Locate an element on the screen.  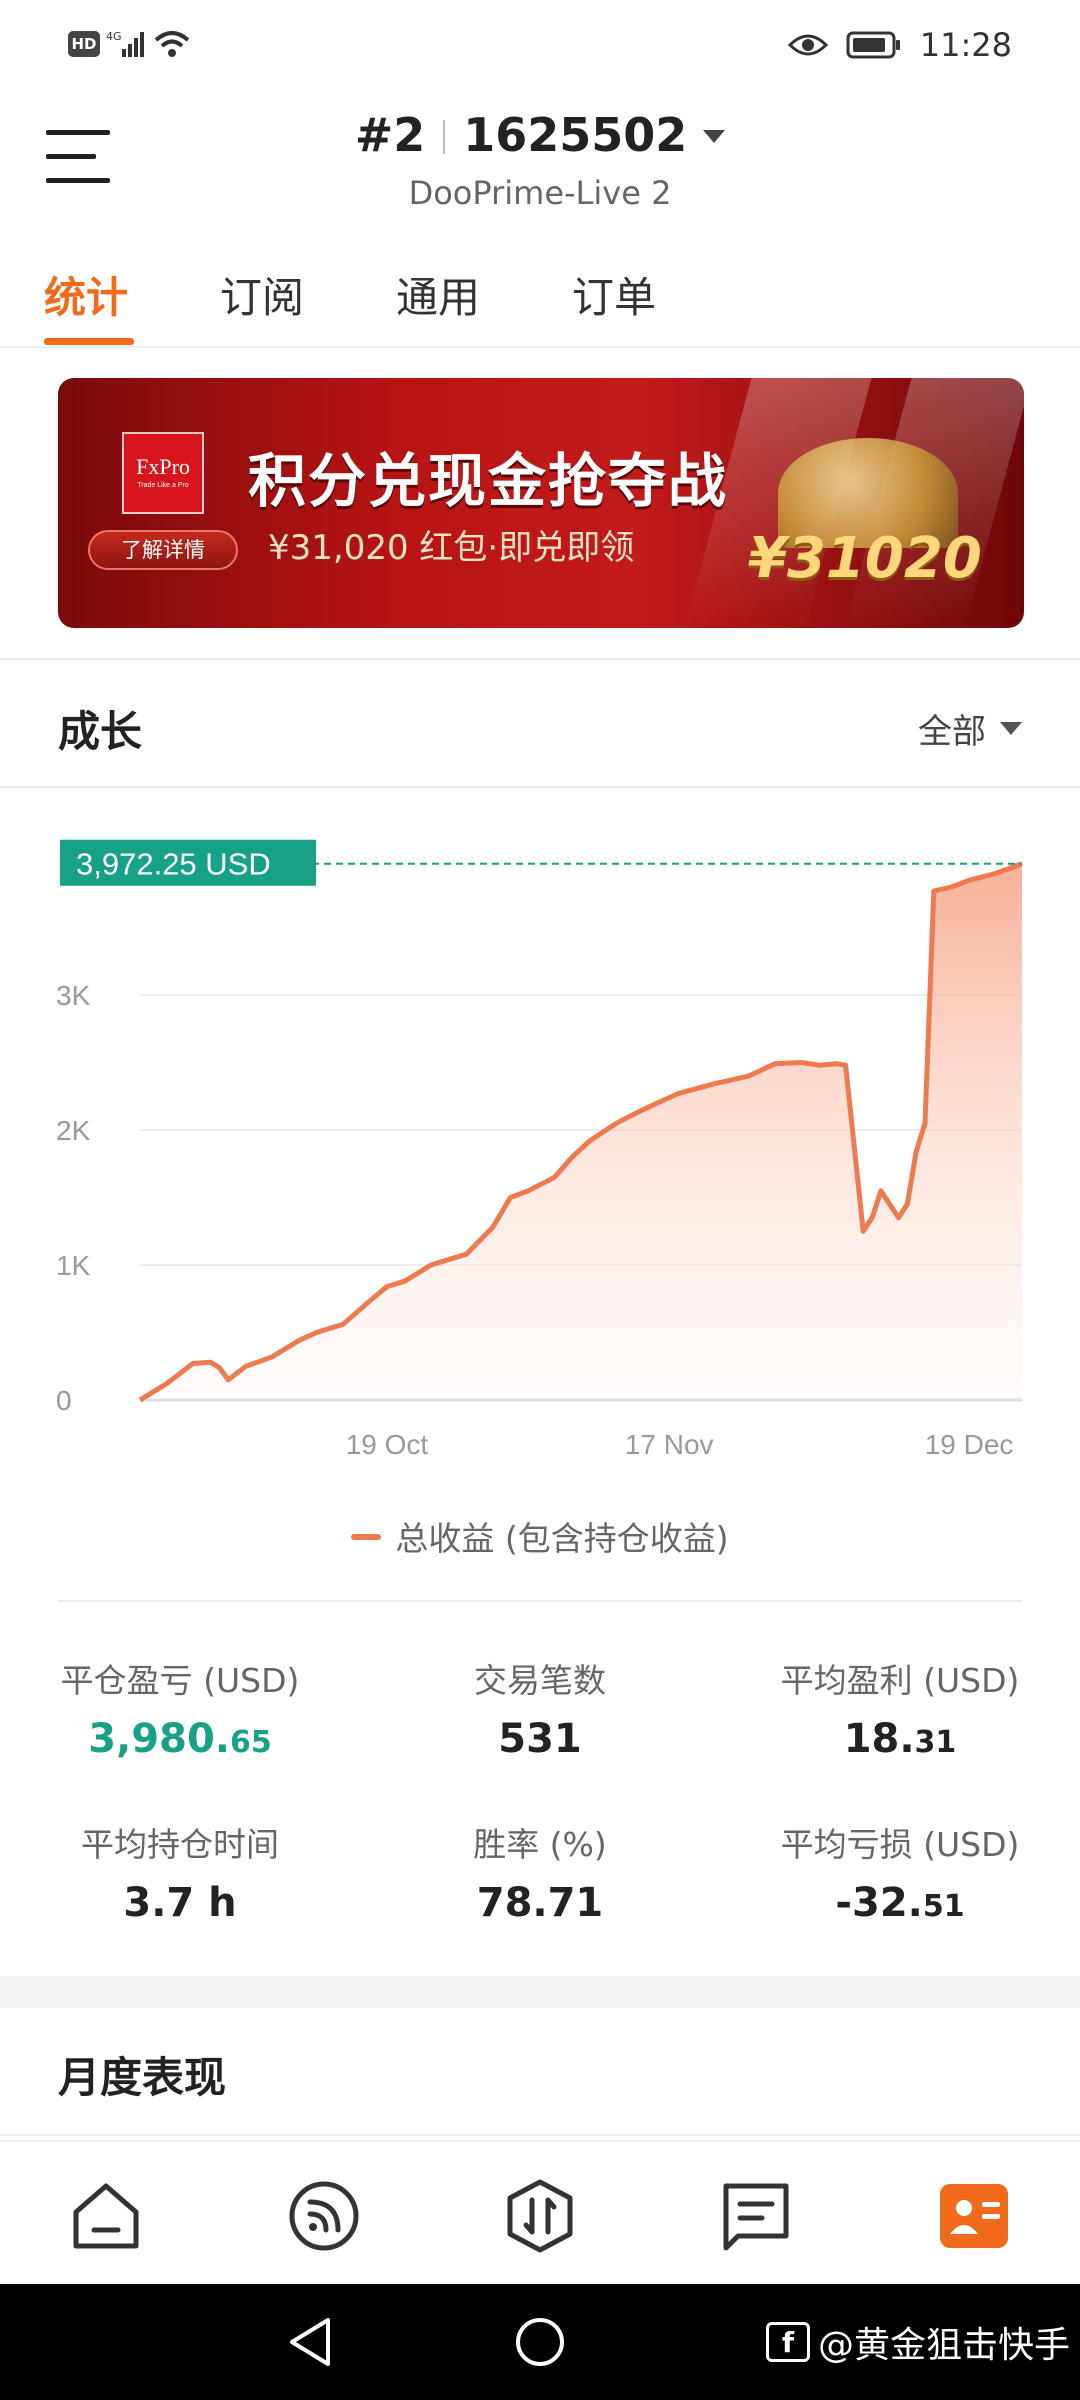
back-icon is located at coordinates (309, 2342).